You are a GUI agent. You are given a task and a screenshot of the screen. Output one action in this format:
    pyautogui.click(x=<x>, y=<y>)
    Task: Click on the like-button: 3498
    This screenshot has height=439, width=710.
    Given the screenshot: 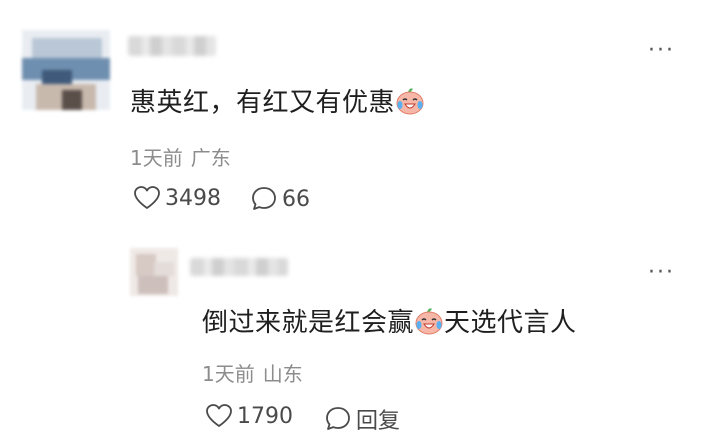 What is the action you would take?
    pyautogui.click(x=177, y=198)
    